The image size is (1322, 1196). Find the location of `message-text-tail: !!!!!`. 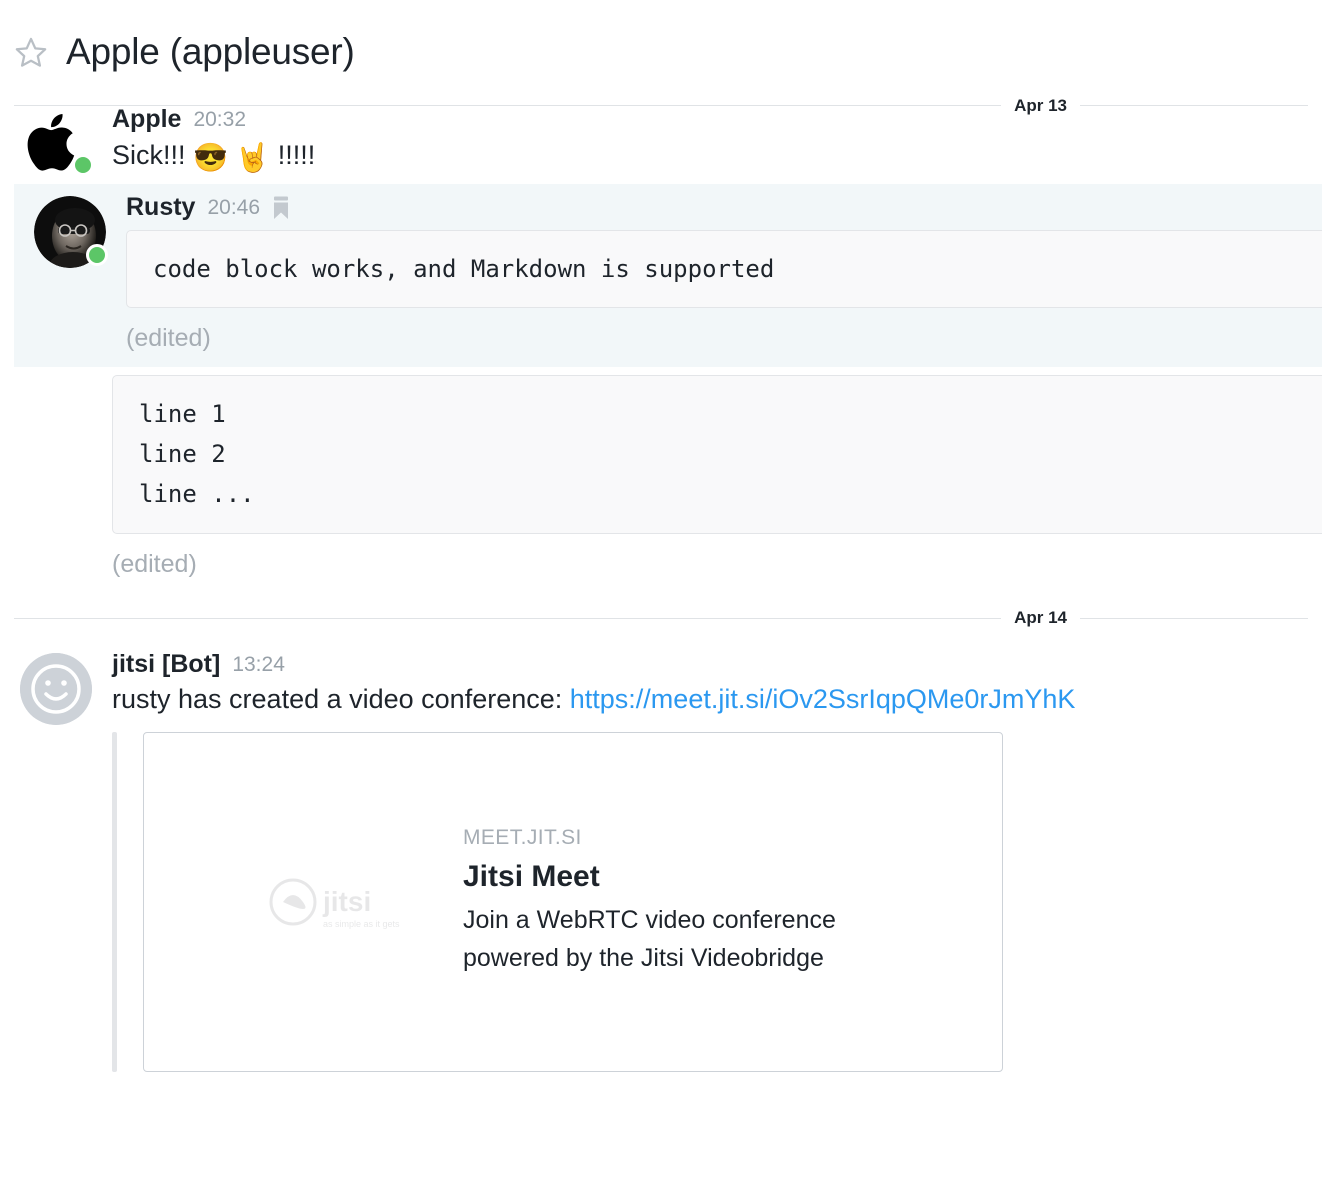

message-text-tail: !!!!! is located at coordinates (293, 154).